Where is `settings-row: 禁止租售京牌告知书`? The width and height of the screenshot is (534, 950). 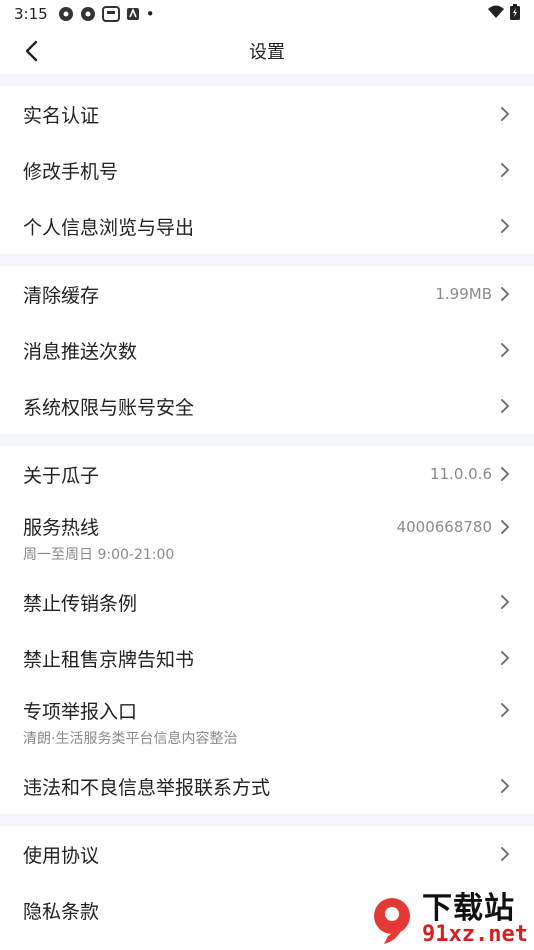
settings-row: 禁止租售京牌告知书 is located at coordinates (267, 658).